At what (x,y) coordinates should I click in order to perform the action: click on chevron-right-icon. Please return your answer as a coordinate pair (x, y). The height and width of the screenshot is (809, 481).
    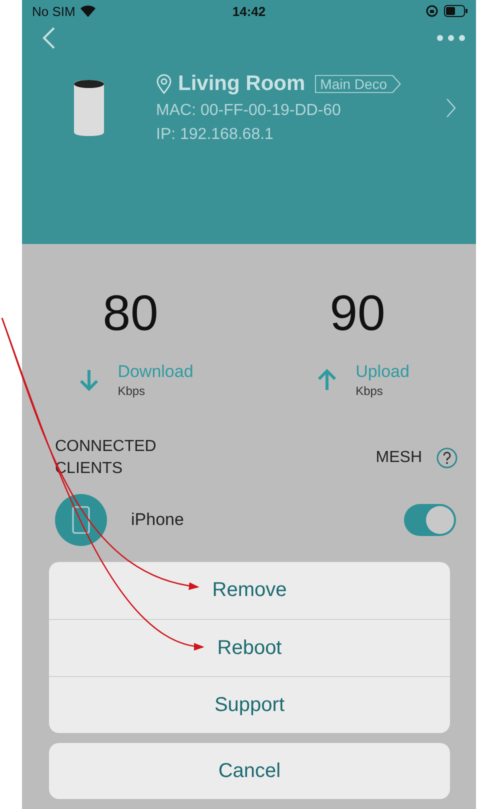
    Looking at the image, I should click on (451, 108).